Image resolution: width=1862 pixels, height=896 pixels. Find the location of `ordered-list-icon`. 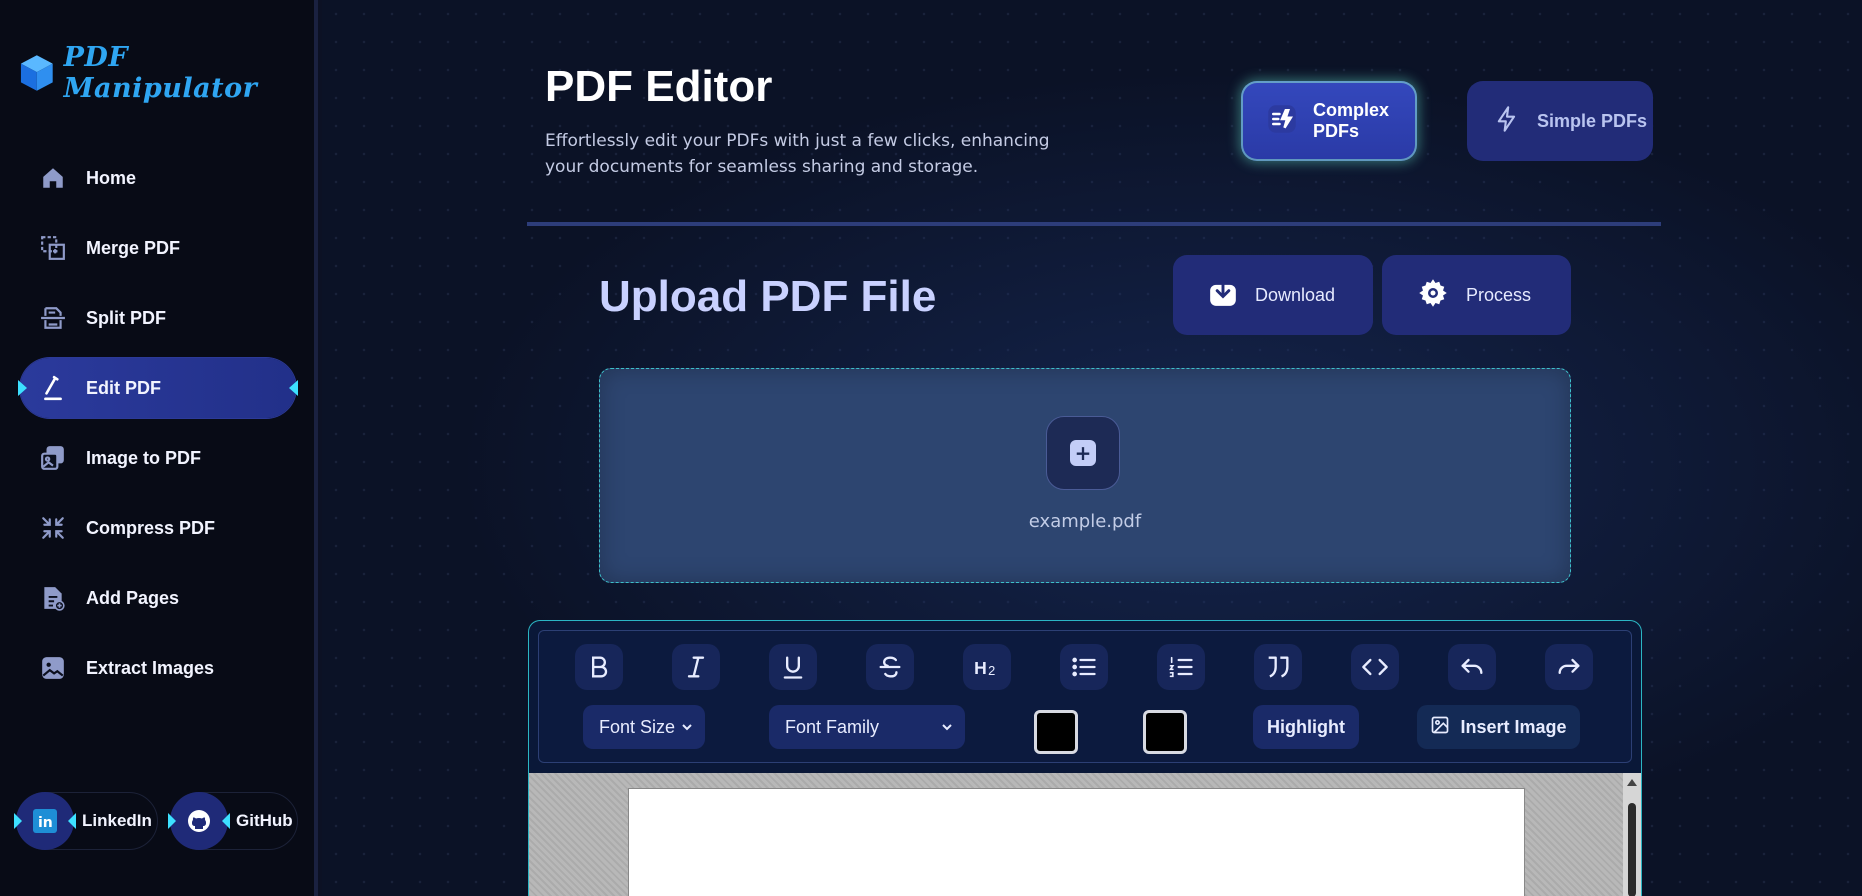

ordered-list-icon is located at coordinates (1180, 667).